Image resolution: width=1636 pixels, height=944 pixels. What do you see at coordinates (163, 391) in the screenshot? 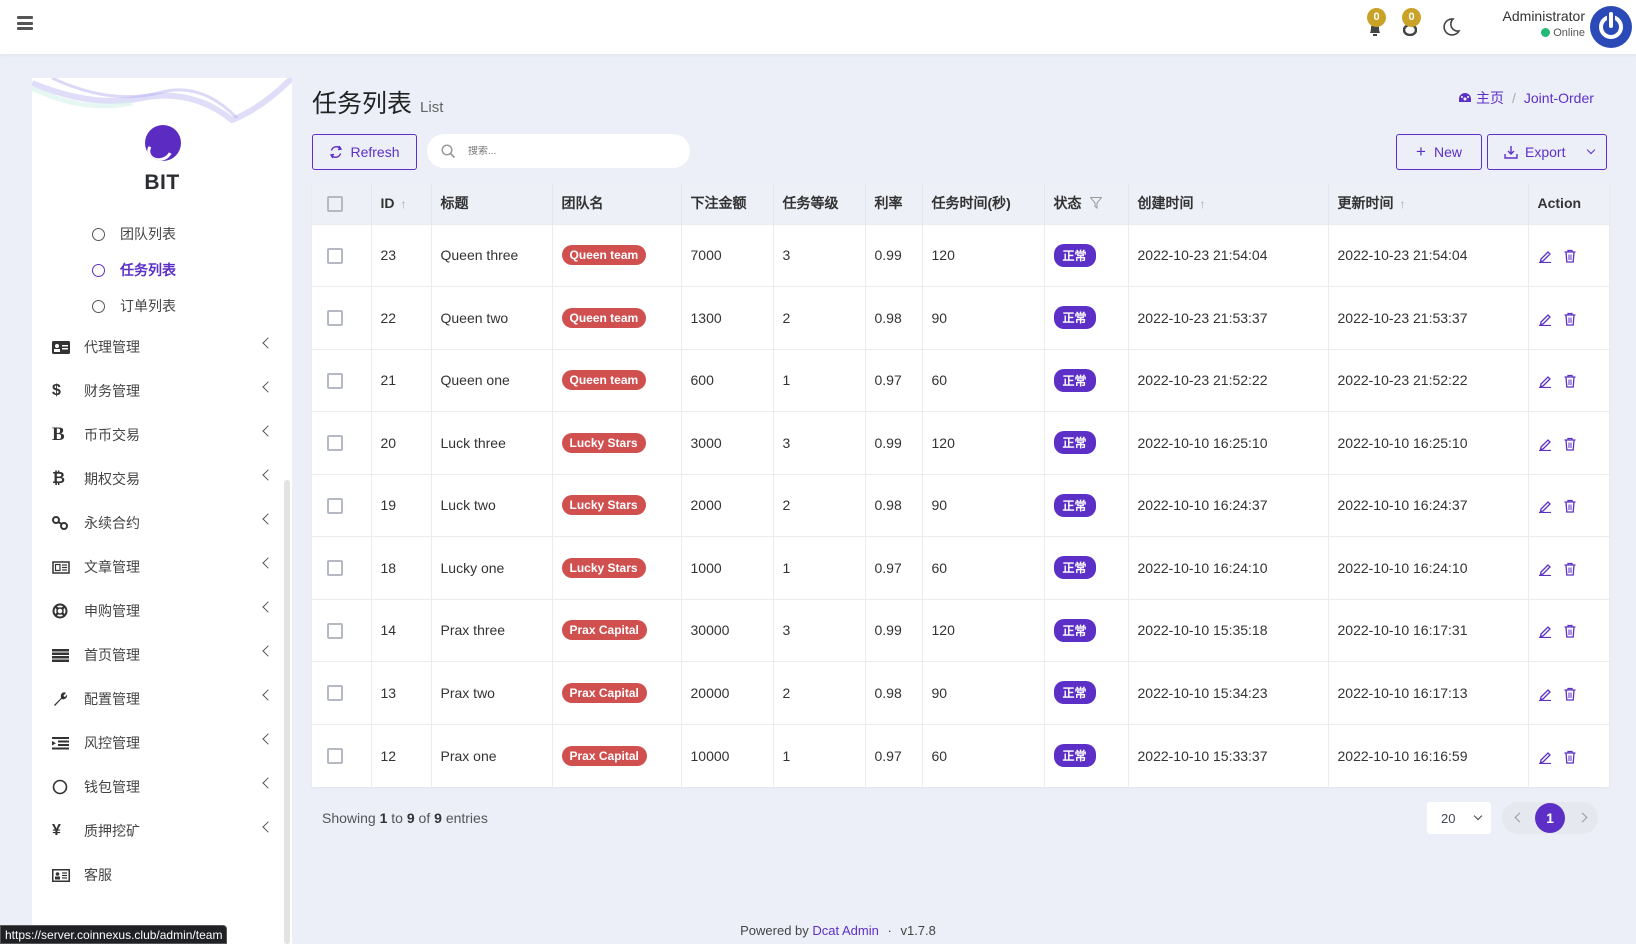
I see `sidebar-item-finance: $ 财务管理` at bounding box center [163, 391].